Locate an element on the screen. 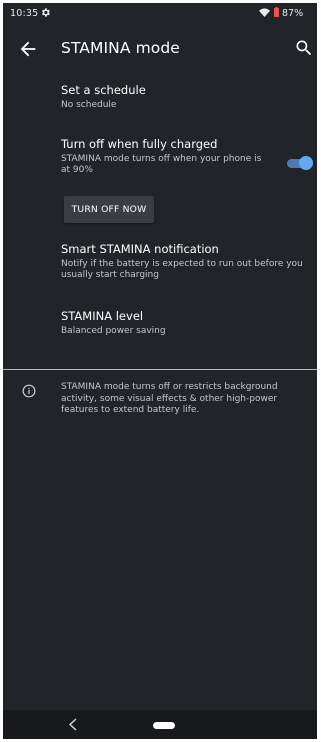 This screenshot has height=742, width=321. app-bar: STAMINA mode is located at coordinates (160, 49).